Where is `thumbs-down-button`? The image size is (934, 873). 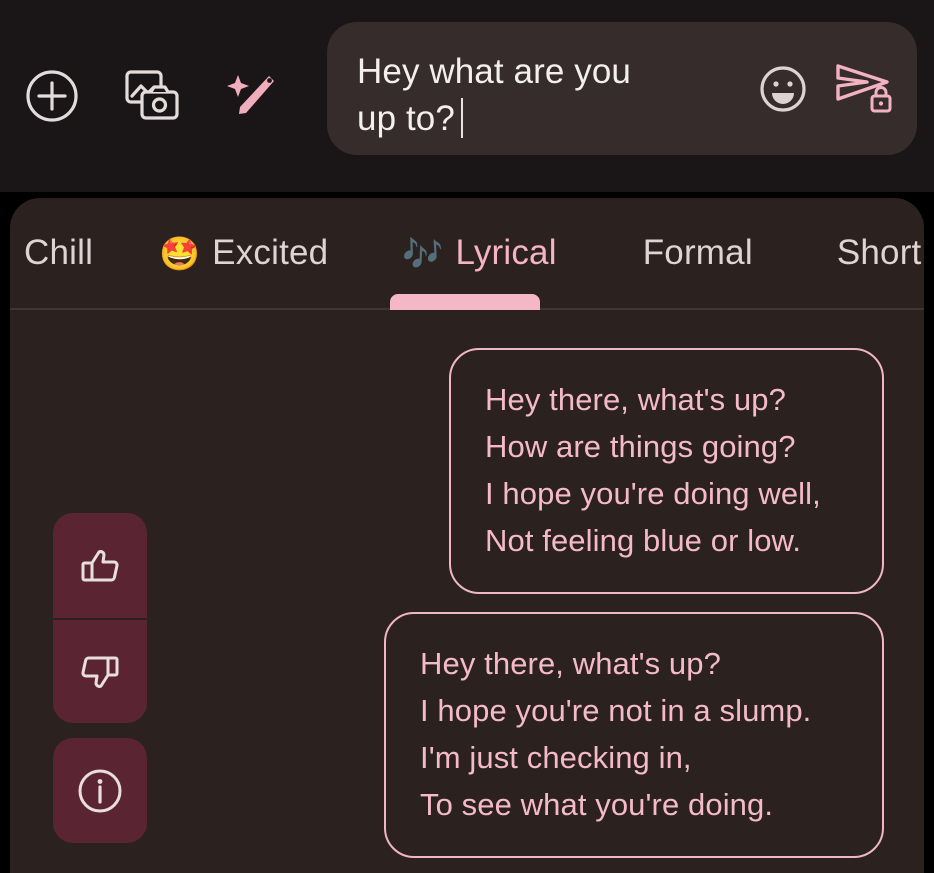 thumbs-down-button is located at coordinates (100, 670).